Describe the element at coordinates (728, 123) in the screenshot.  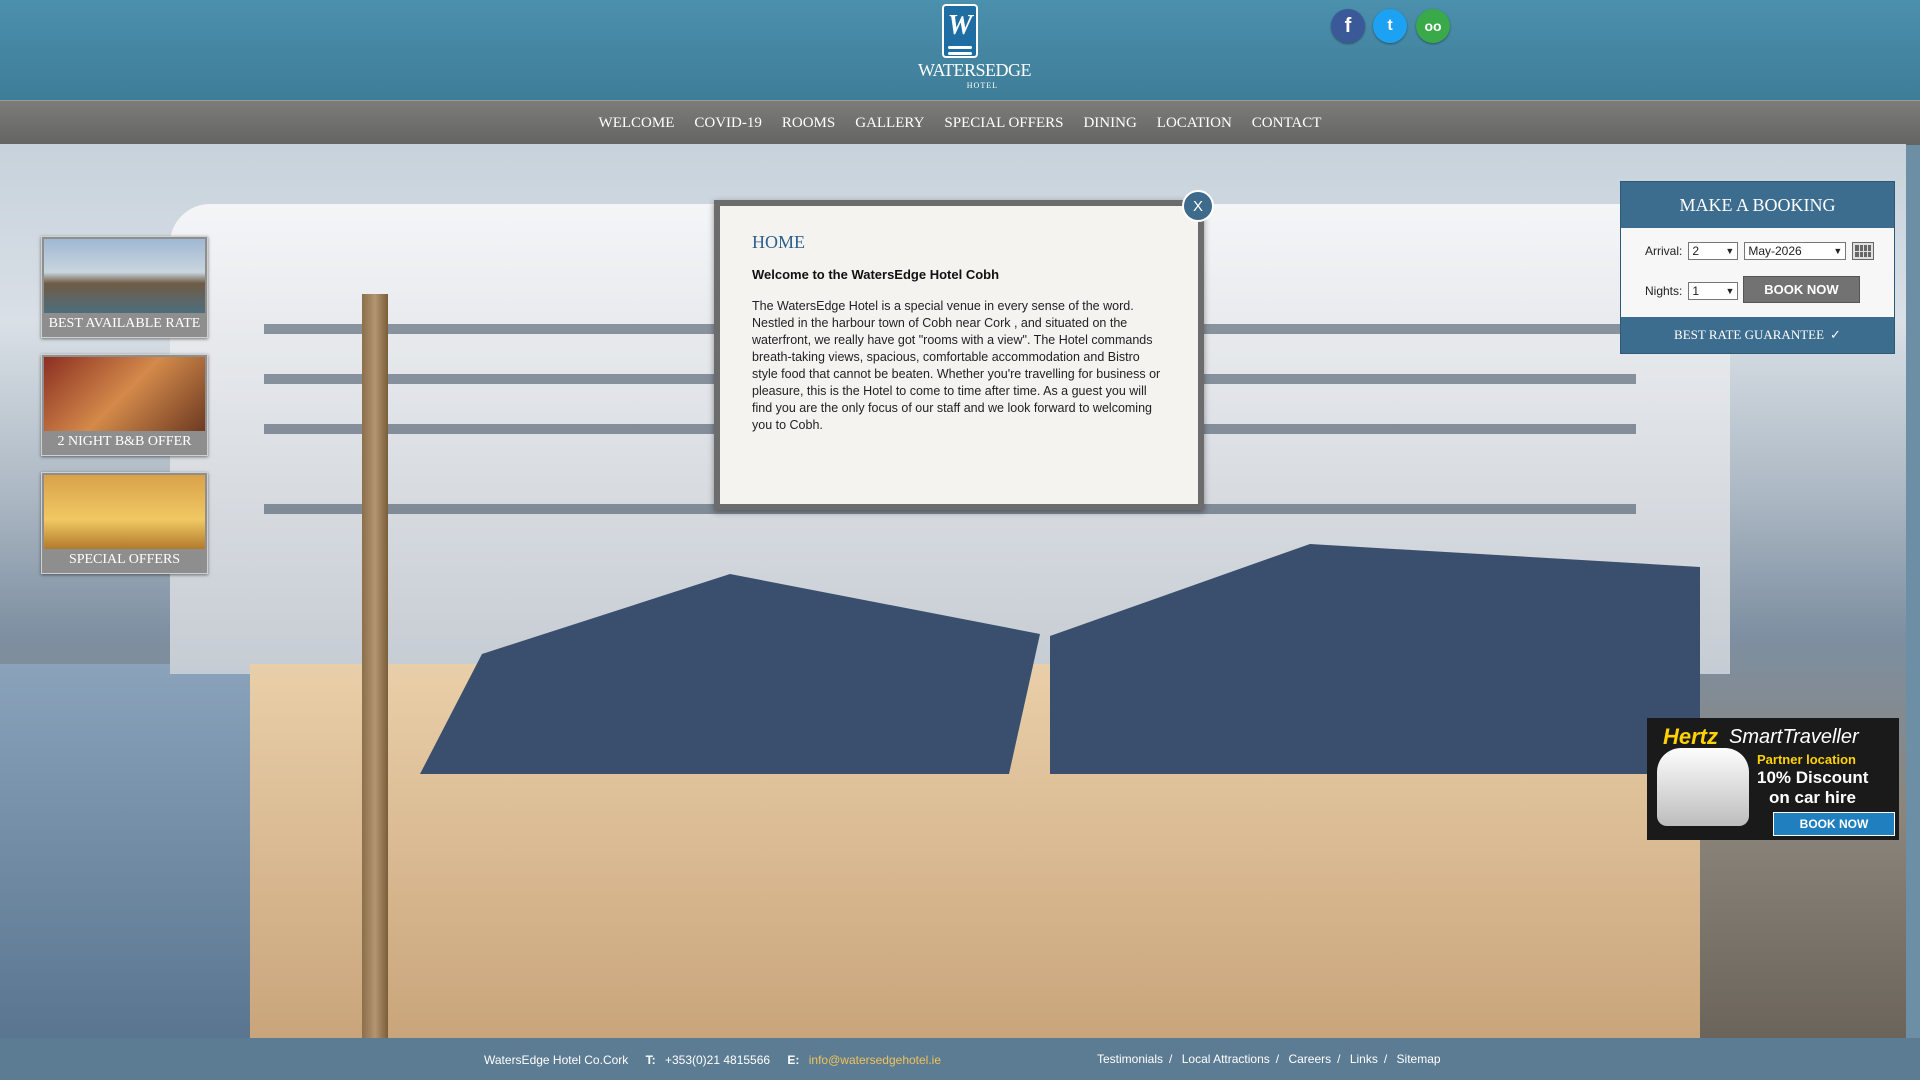
I see `nav-covid-19: COVID-19` at that location.